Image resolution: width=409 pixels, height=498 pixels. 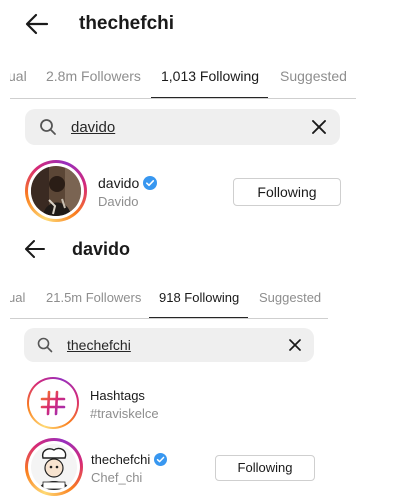 I want to click on hashtag-avatar, so click(x=53, y=403).